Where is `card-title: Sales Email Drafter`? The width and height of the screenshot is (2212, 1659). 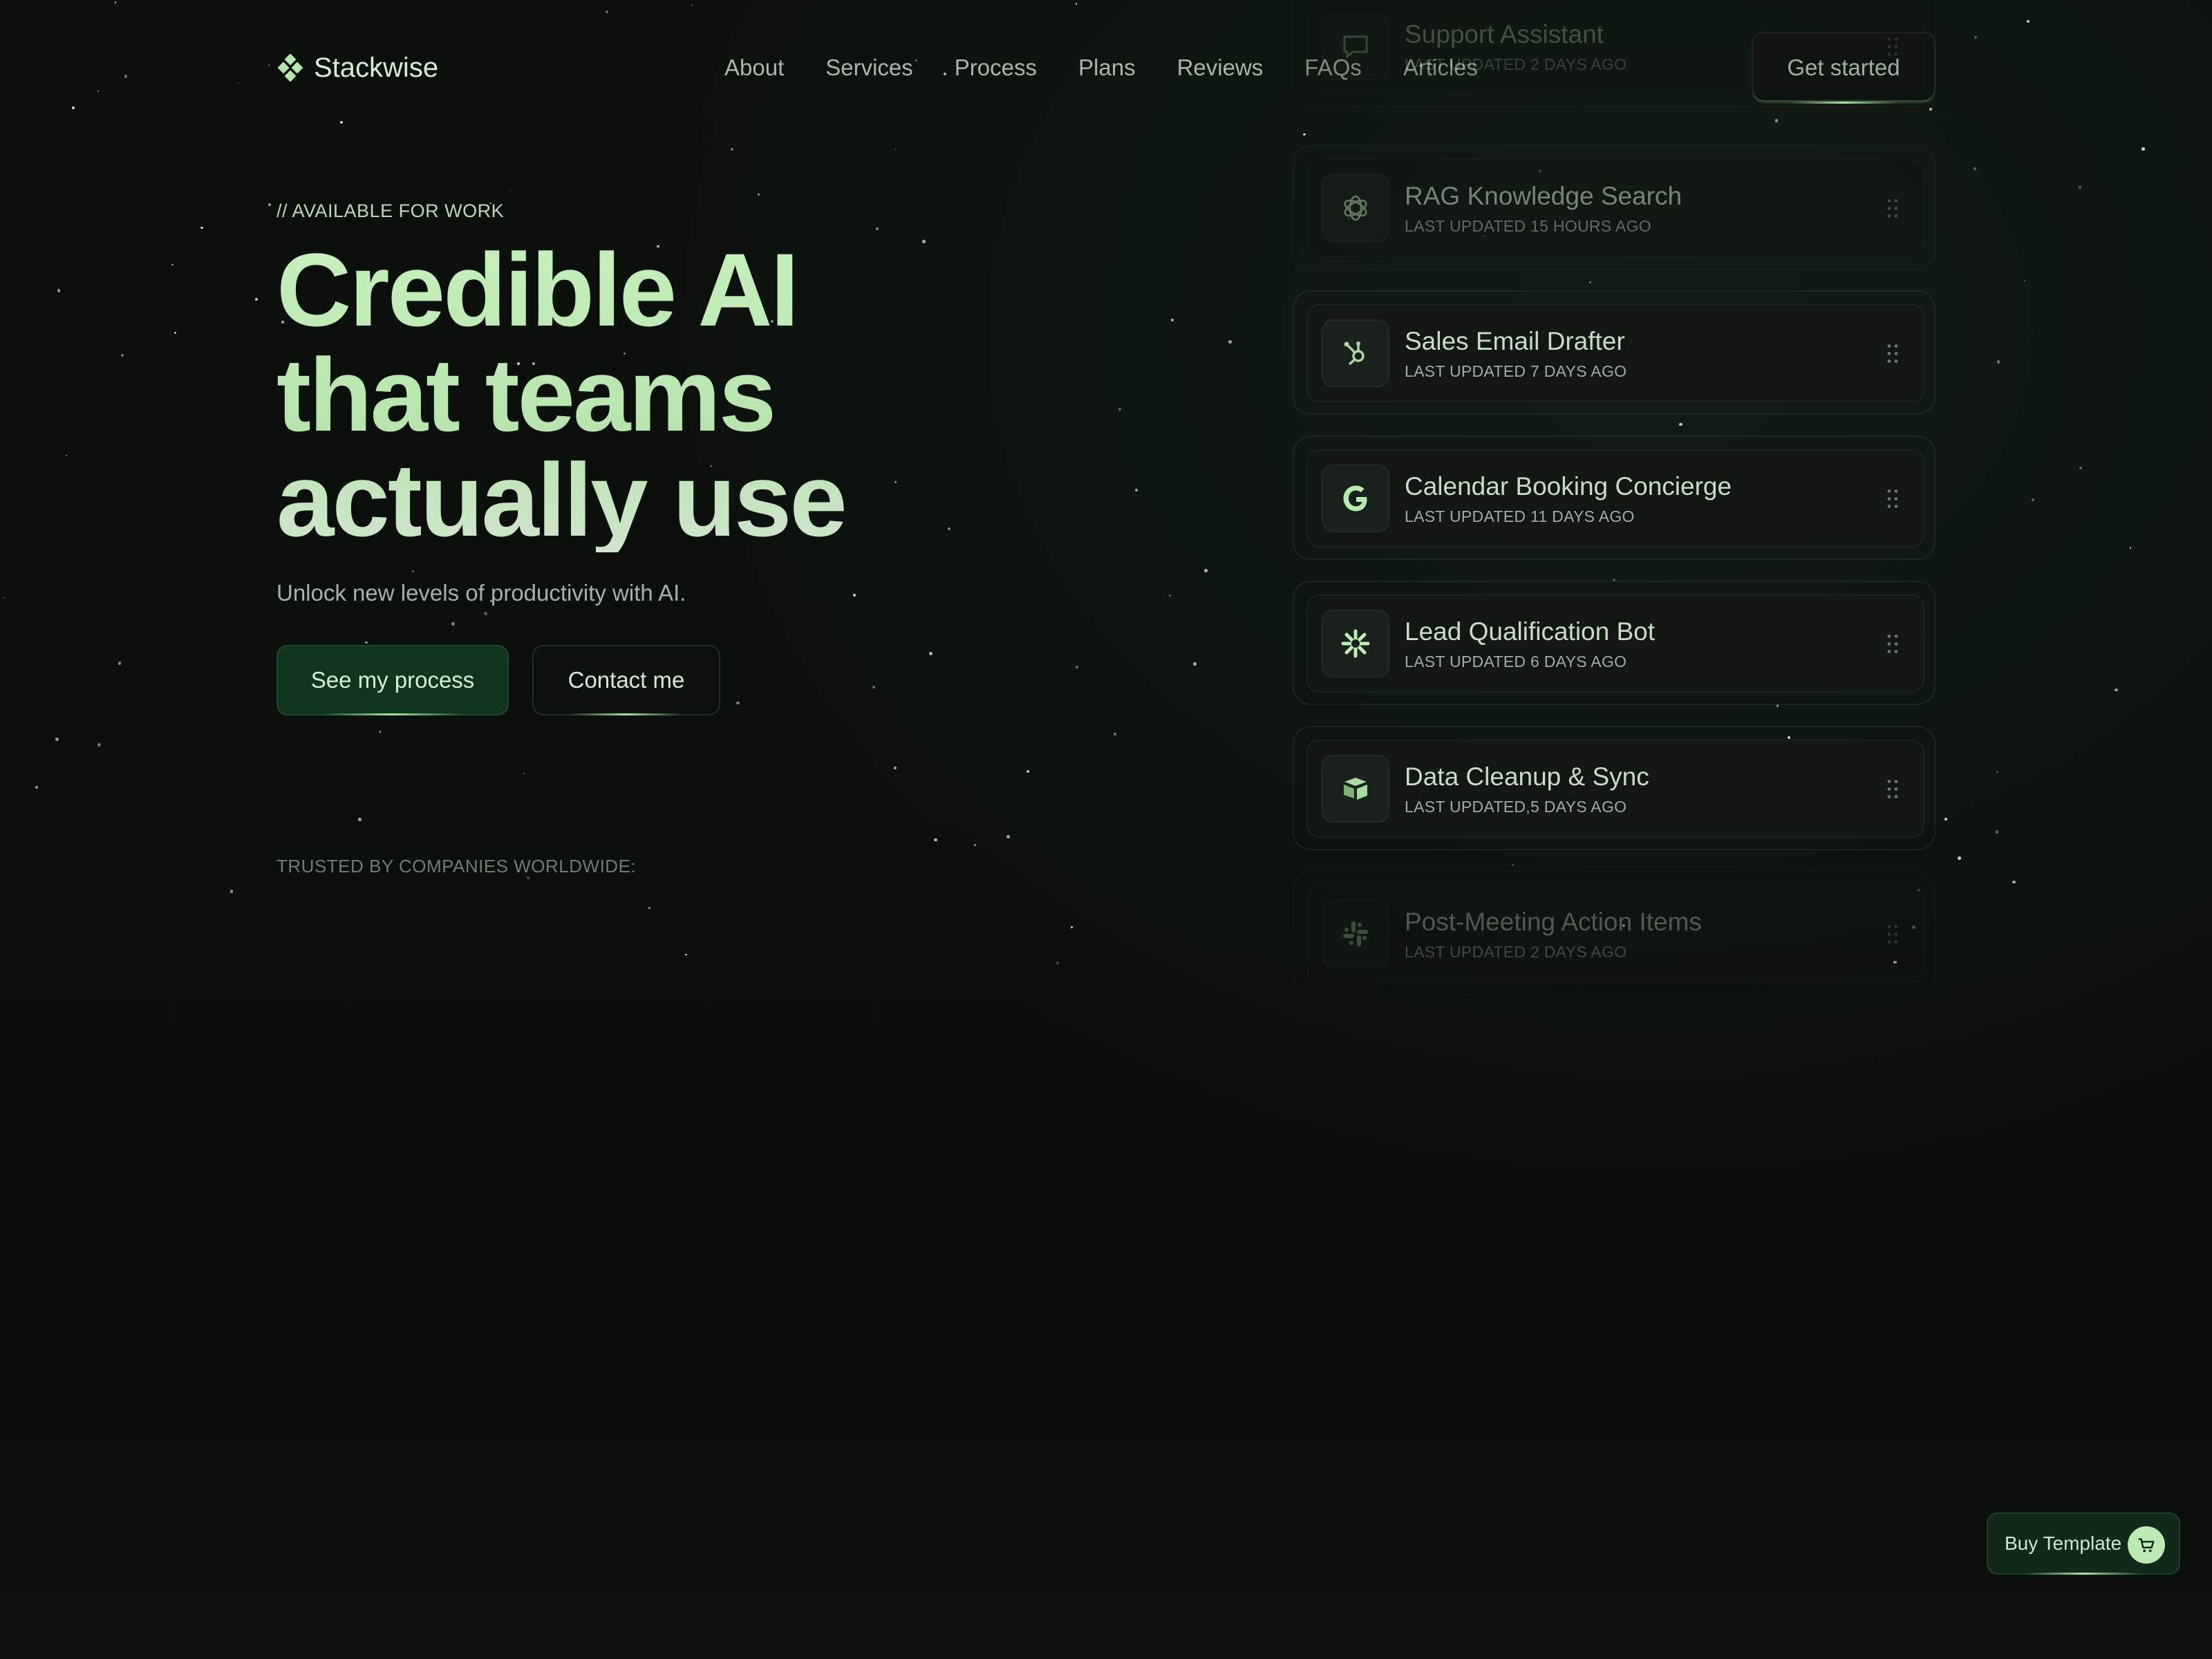 card-title: Sales Email Drafter is located at coordinates (1515, 340).